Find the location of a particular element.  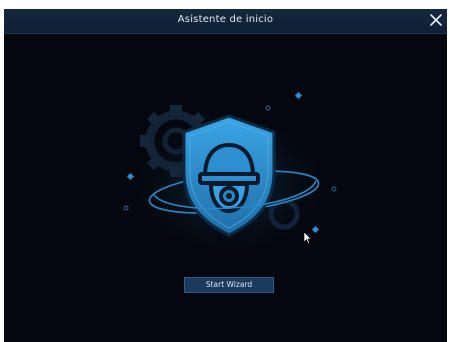

dialog-title: Asistente de inicio is located at coordinates (225, 19).